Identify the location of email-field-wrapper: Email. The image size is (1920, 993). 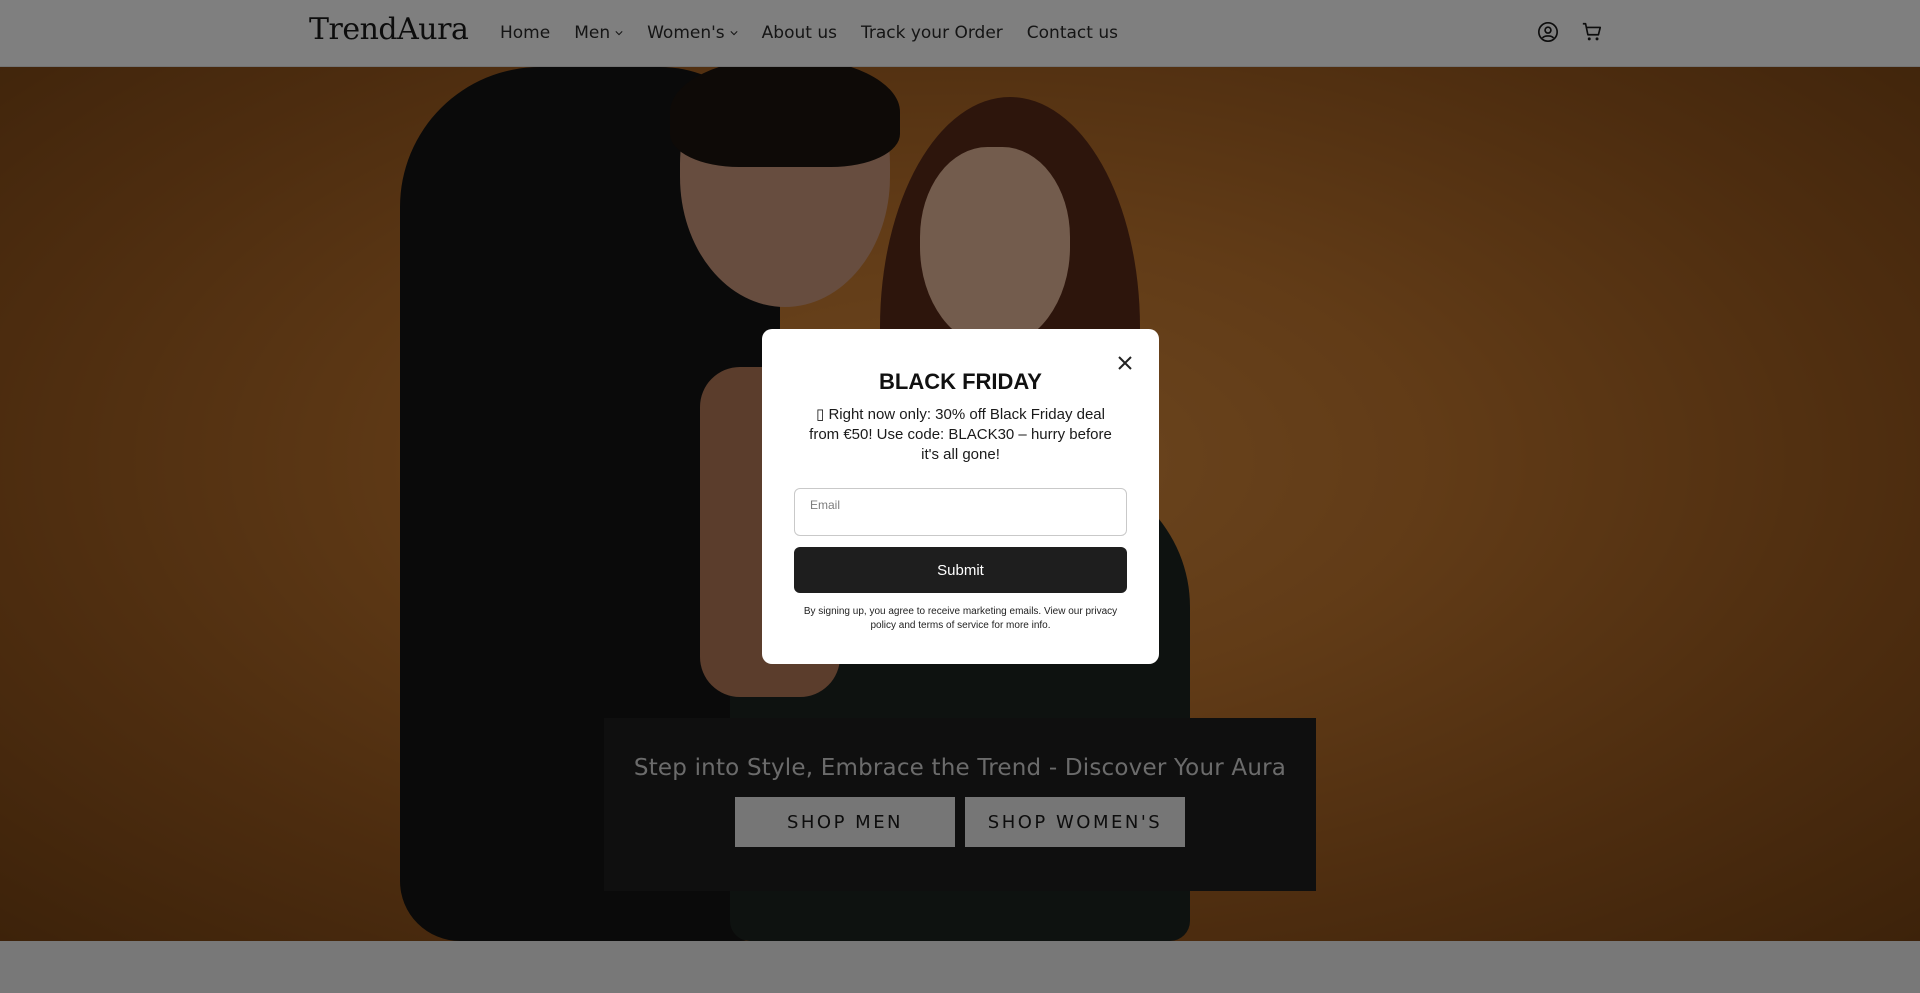
(960, 512).